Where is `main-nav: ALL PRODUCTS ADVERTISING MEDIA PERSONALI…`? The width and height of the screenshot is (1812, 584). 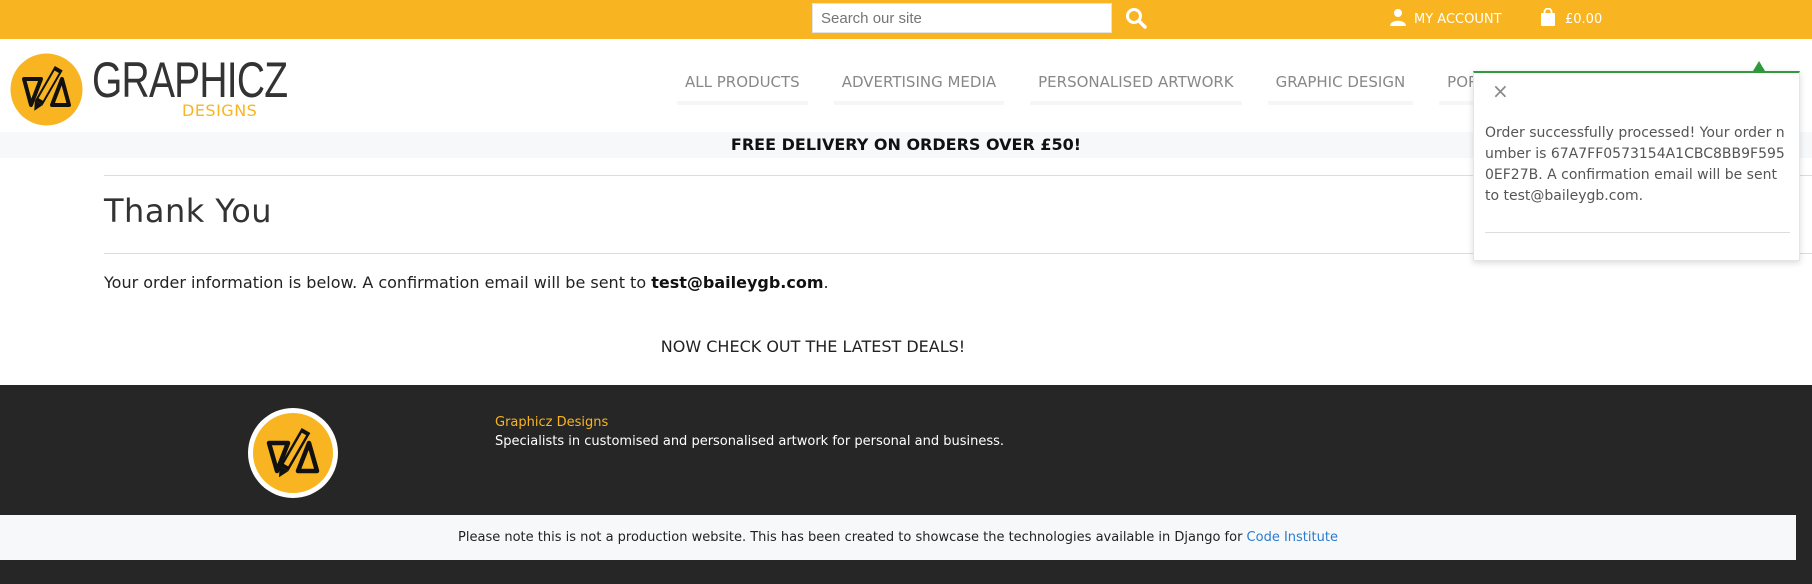 main-nav: ALL PRODUCTS ADVERTISING MEDIA PERSONALI… is located at coordinates (1094, 89).